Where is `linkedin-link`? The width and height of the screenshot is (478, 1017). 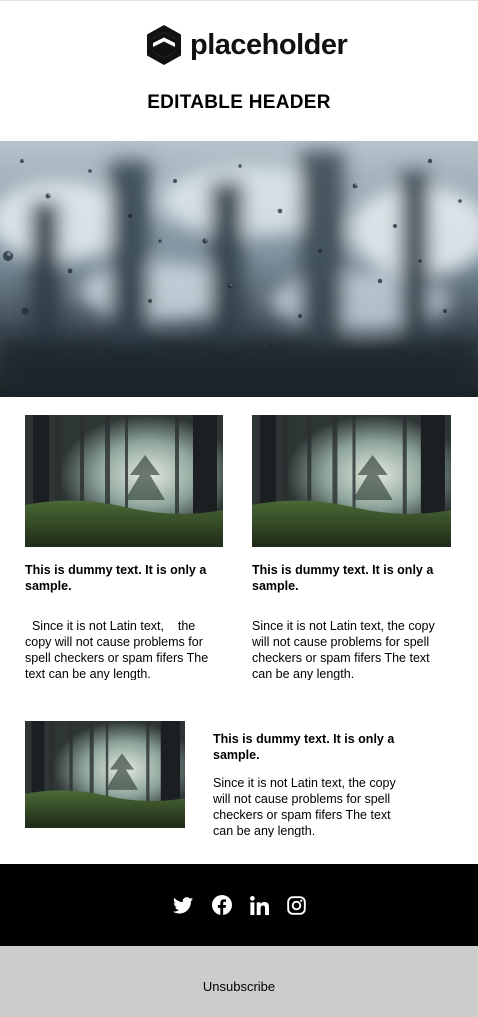 linkedin-link is located at coordinates (259, 905).